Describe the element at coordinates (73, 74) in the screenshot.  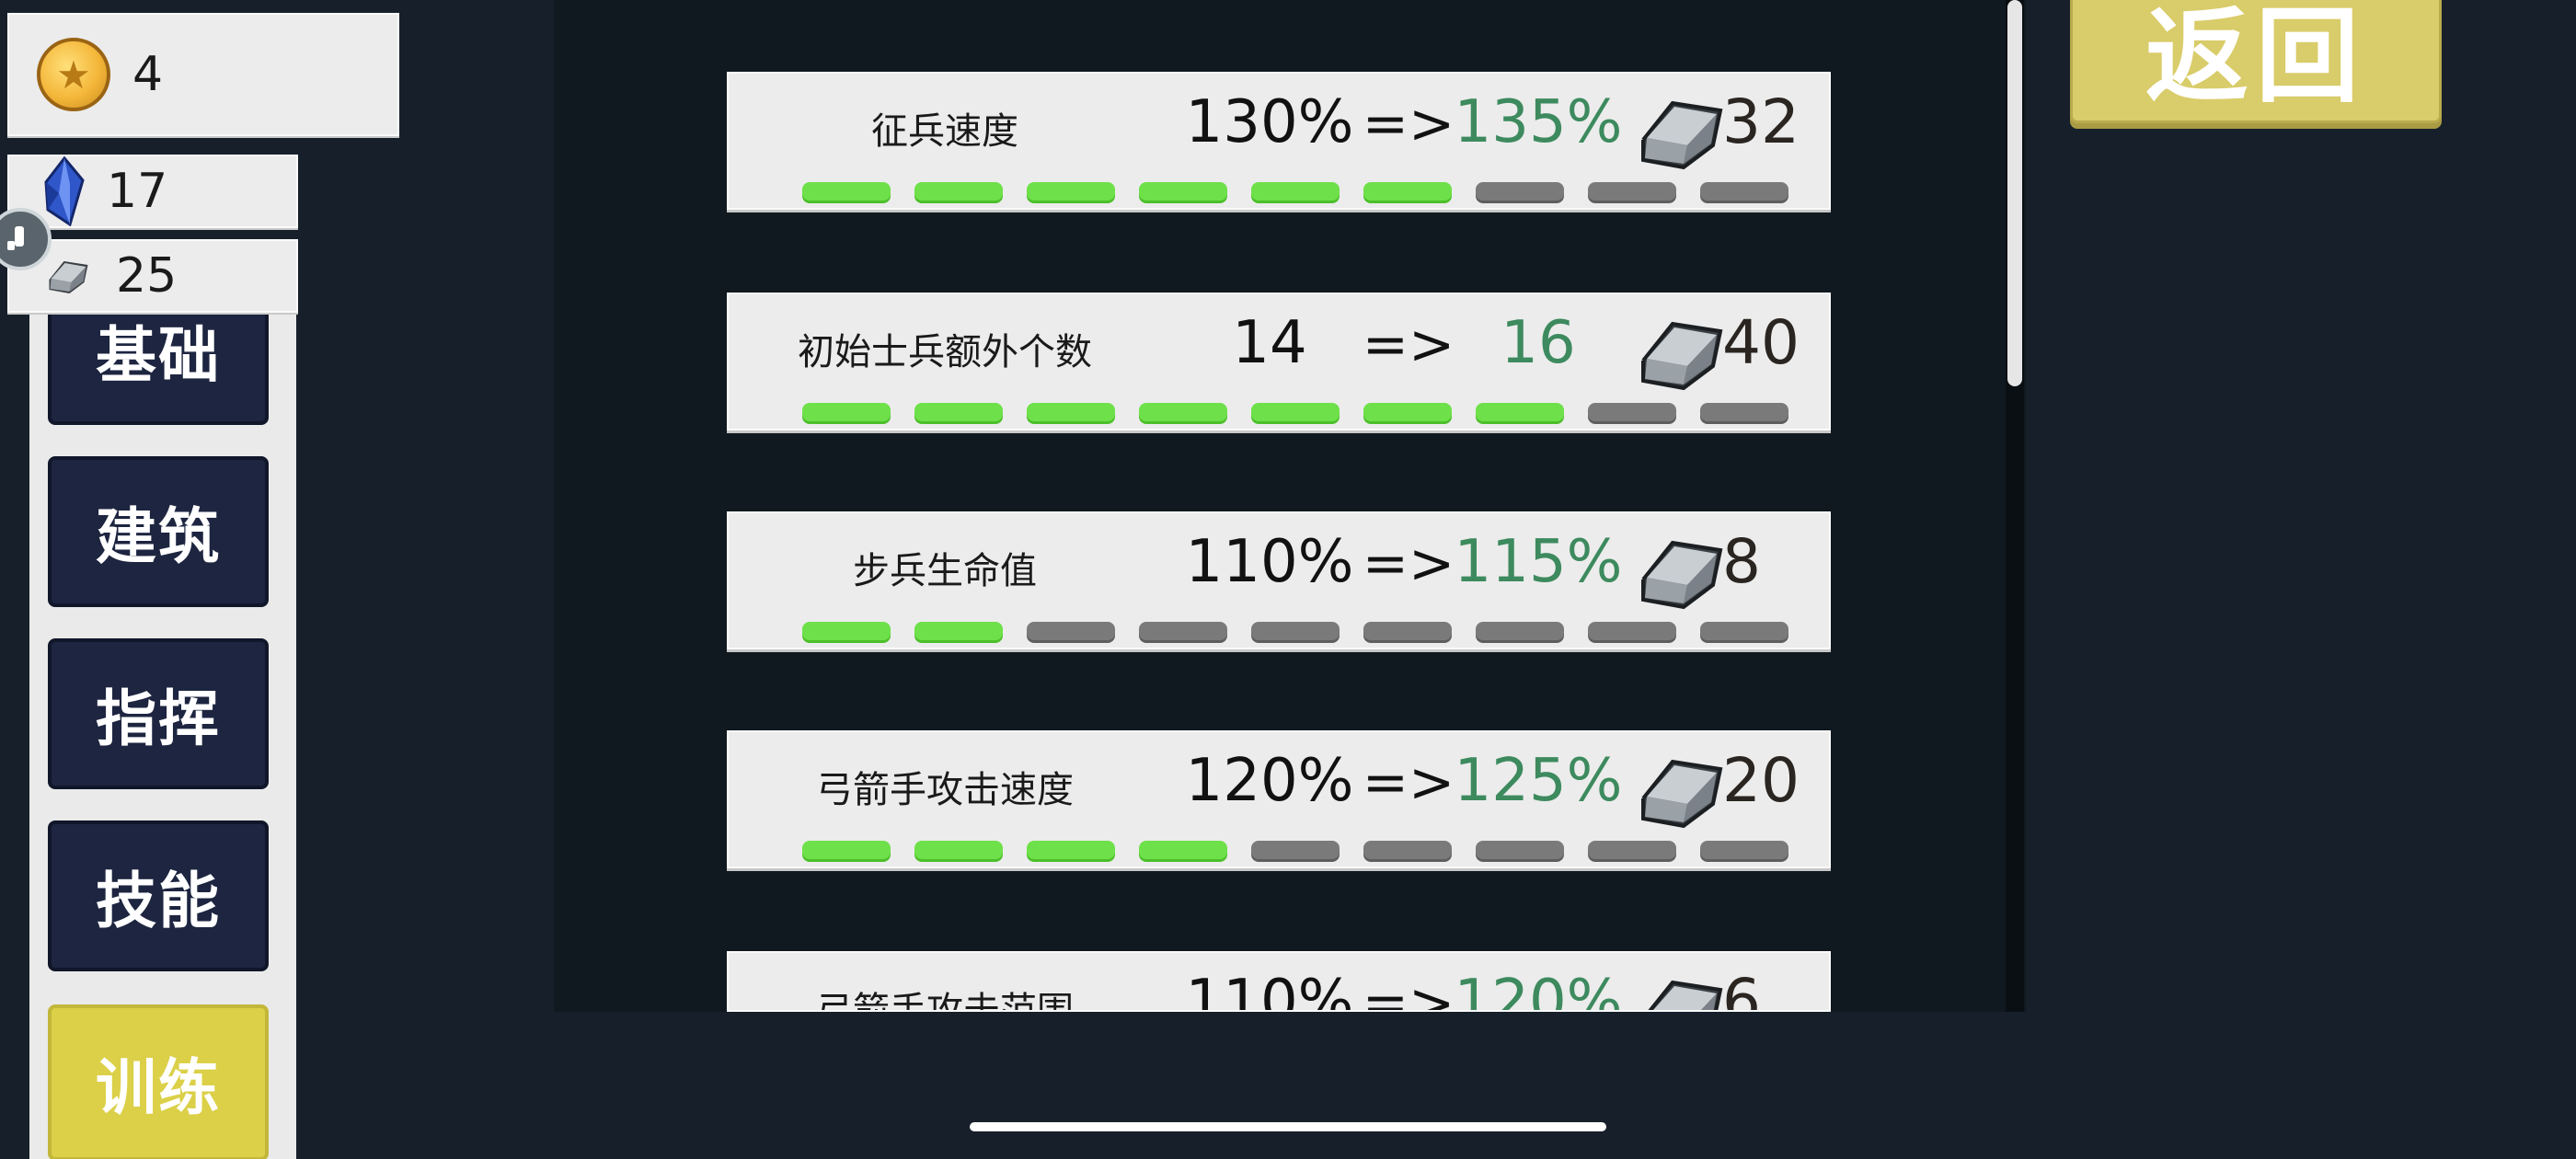
I see `coin-icon: ★` at that location.